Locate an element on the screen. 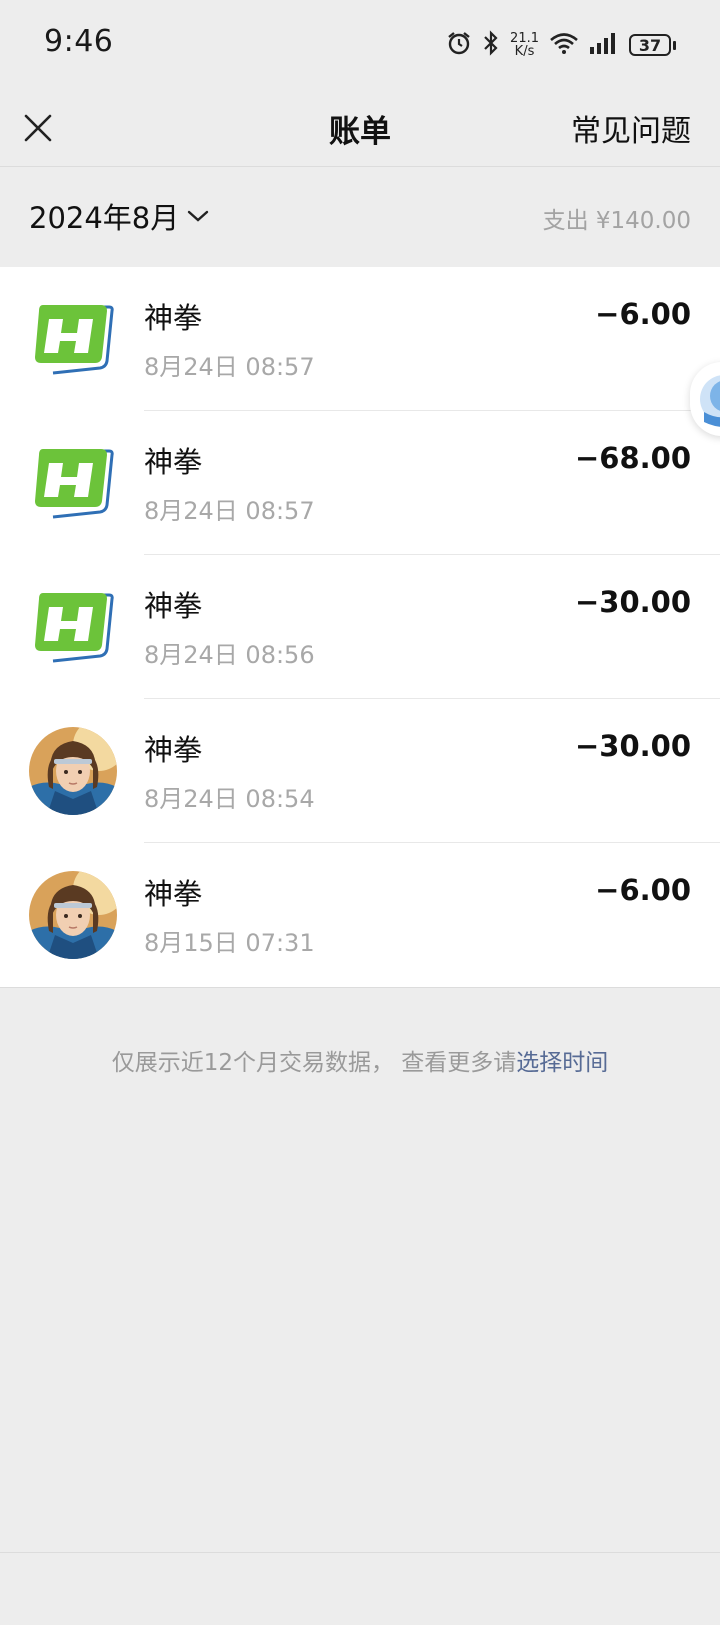 The width and height of the screenshot is (720, 1625). wifi-icon is located at coordinates (564, 45).